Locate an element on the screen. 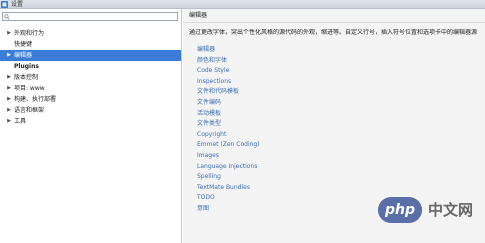  search-input is located at coordinates (92, 16).